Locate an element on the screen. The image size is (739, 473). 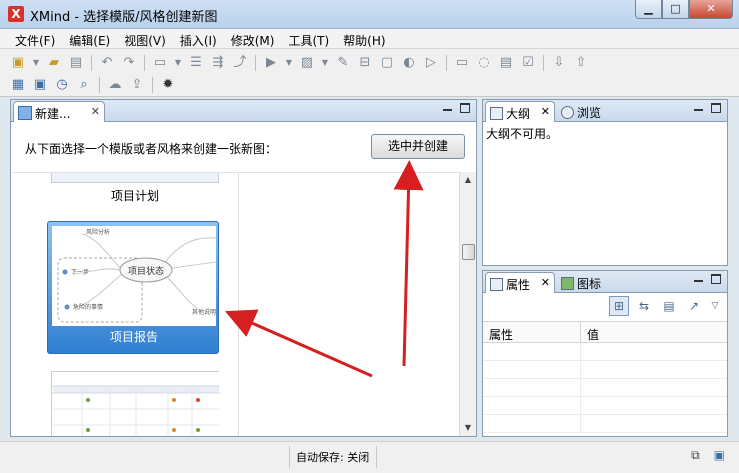
status-icons: ⧉ ▣ is located at coordinates (708, 455).